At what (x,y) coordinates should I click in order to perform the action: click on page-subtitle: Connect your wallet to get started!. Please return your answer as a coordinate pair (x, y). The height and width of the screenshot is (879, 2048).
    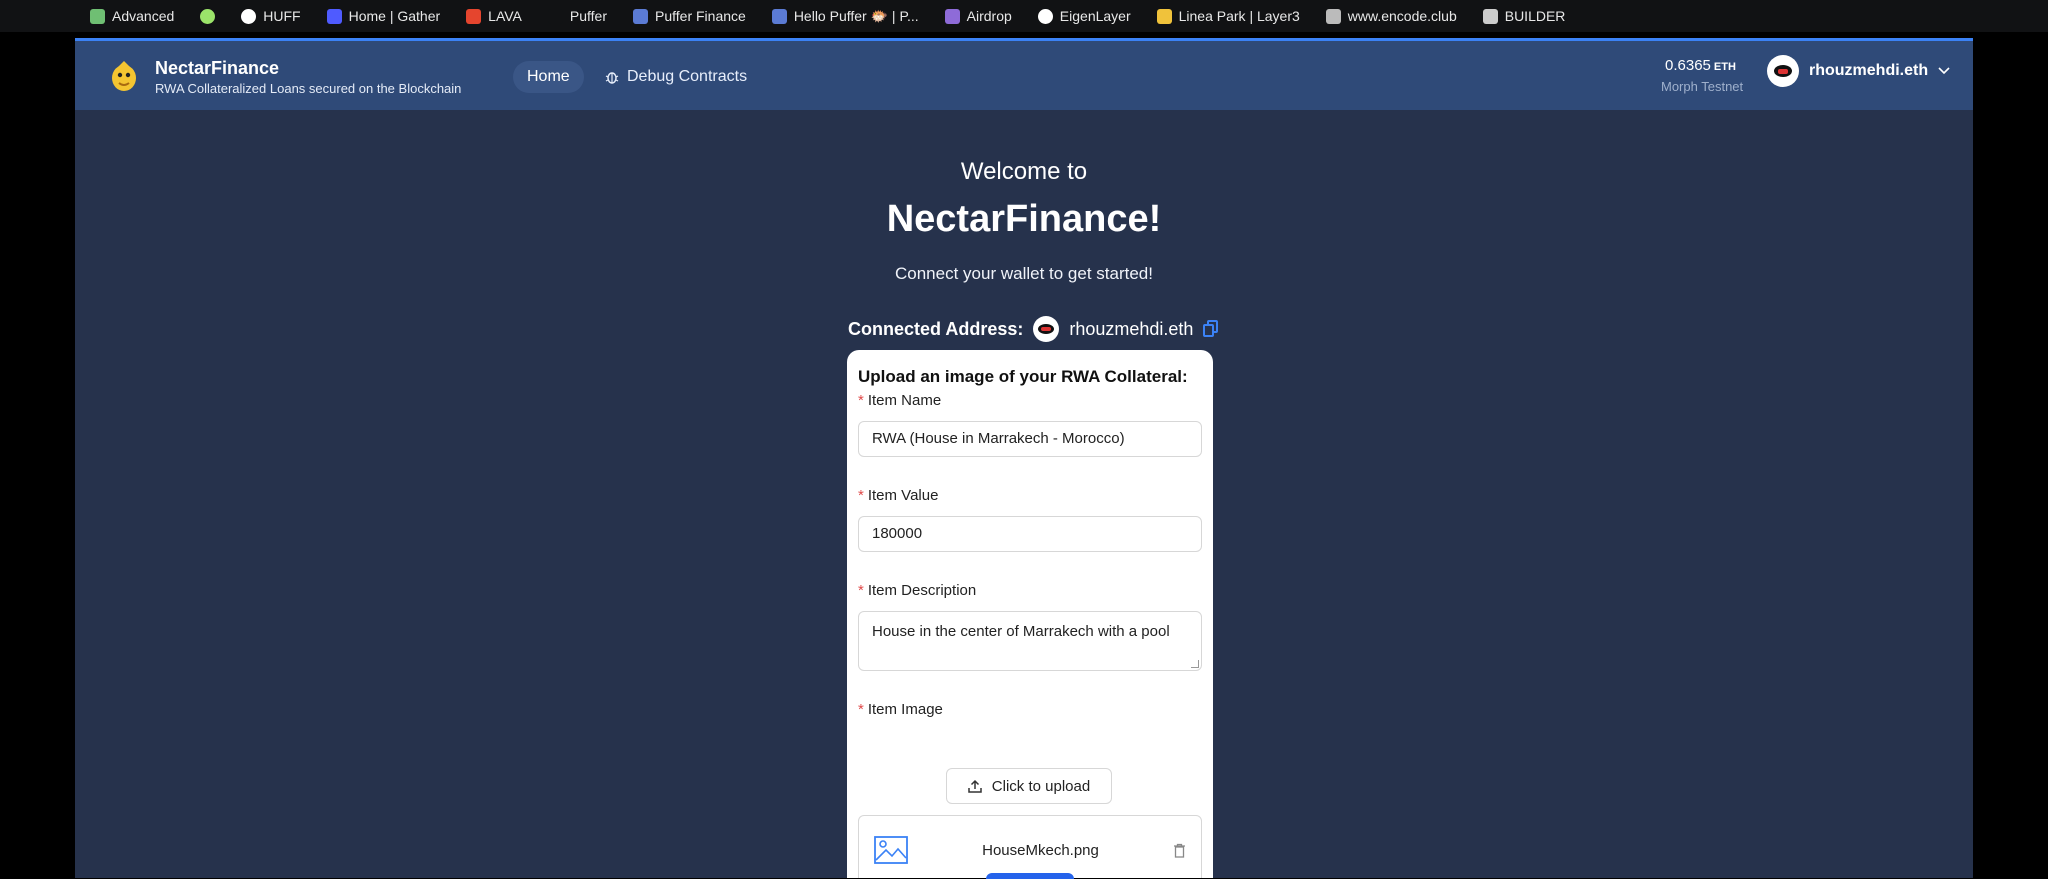
    Looking at the image, I should click on (1024, 273).